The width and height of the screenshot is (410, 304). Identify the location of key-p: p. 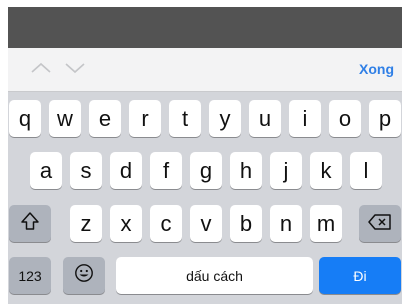
(385, 118).